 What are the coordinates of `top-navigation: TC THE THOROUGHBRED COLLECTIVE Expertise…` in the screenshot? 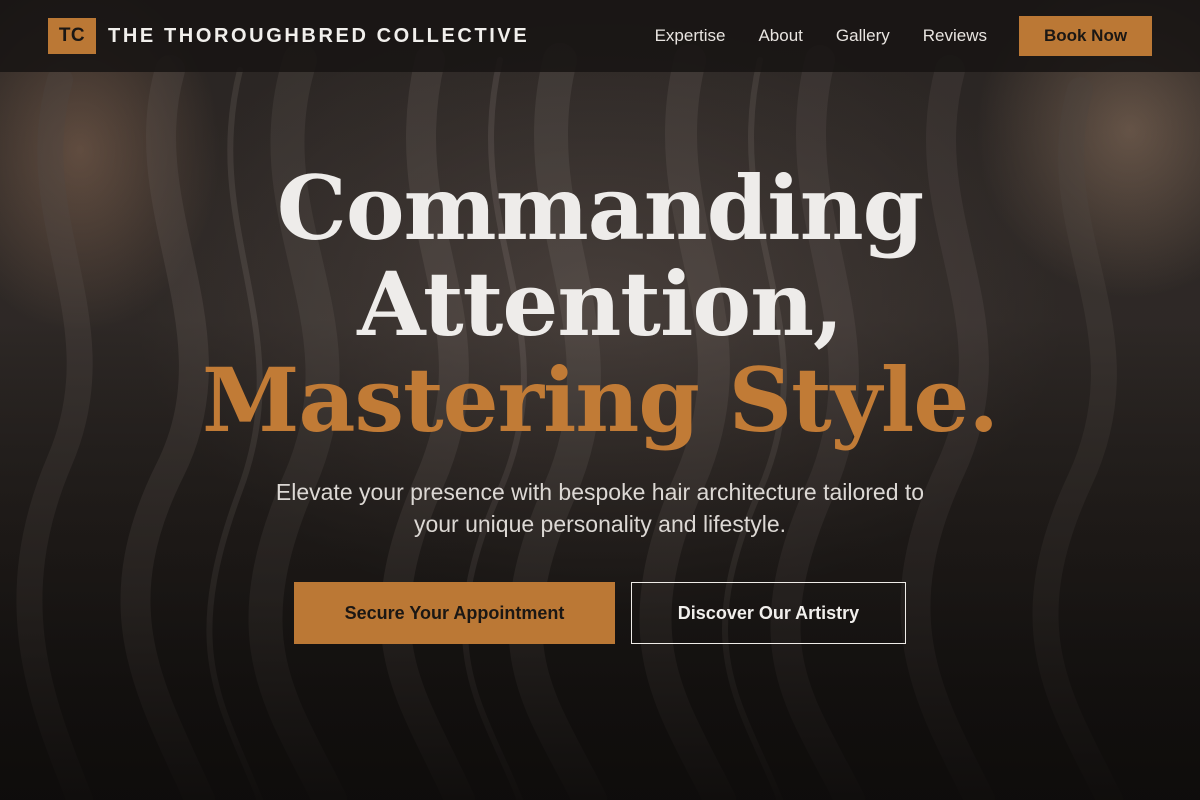 It's located at (600, 36).